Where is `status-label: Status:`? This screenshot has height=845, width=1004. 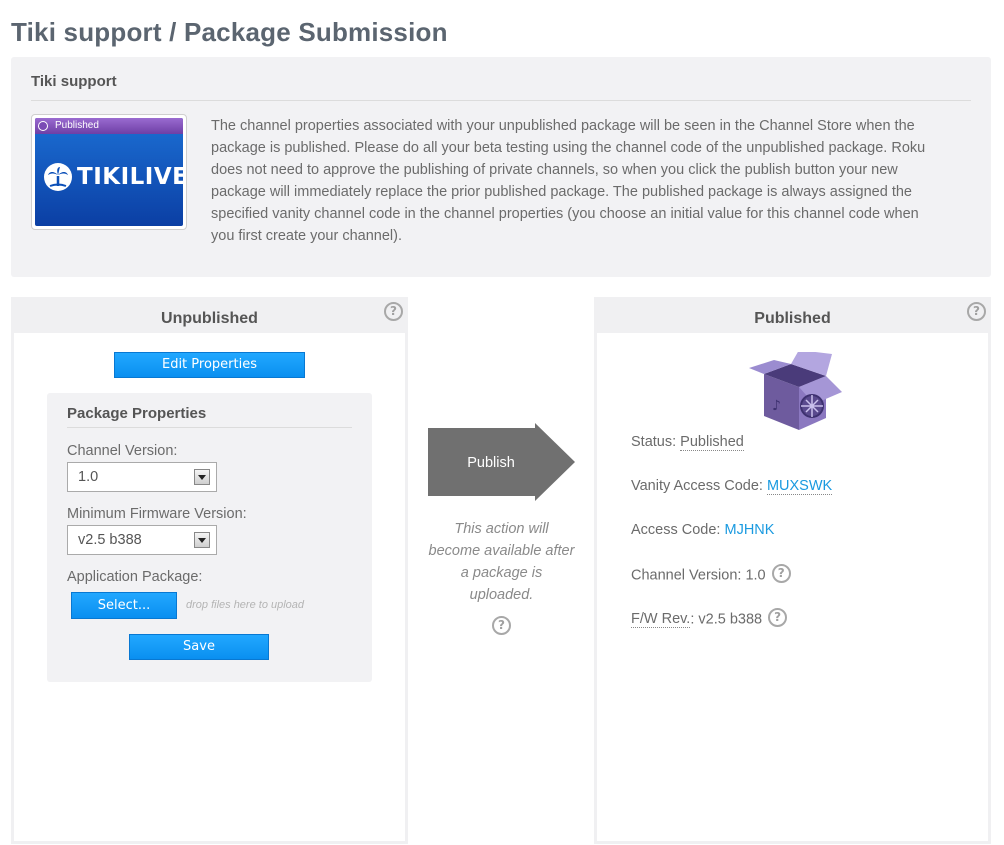
status-label: Status: is located at coordinates (654, 442).